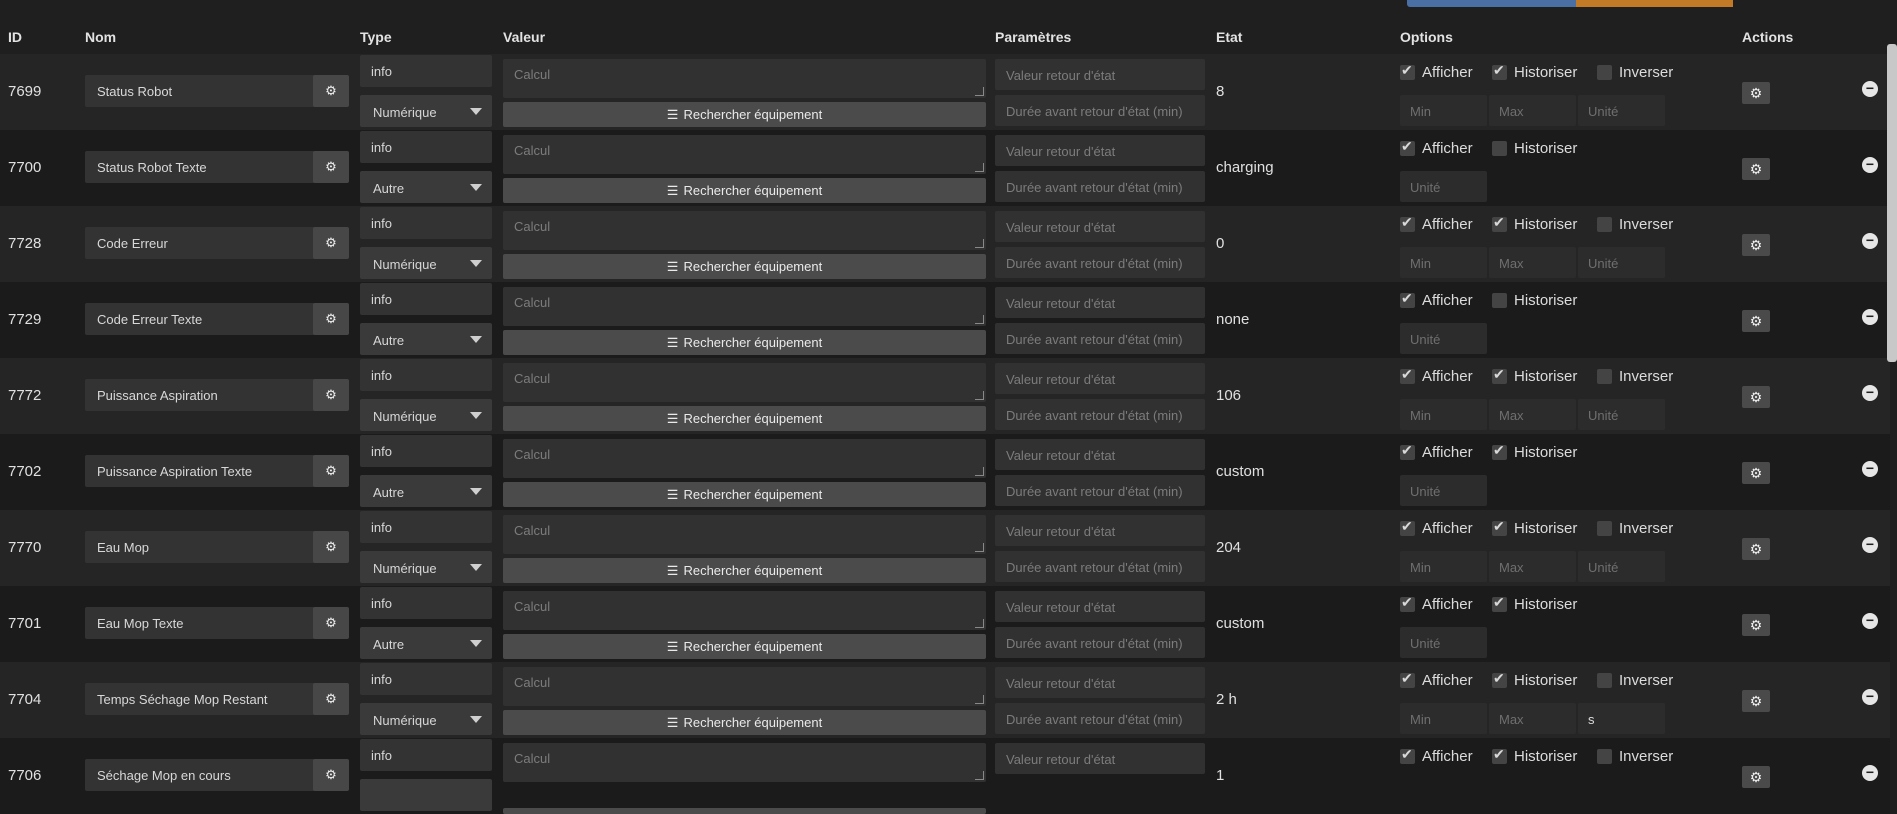  Describe the element at coordinates (1443, 718) in the screenshot. I see `min-input: Min` at that location.